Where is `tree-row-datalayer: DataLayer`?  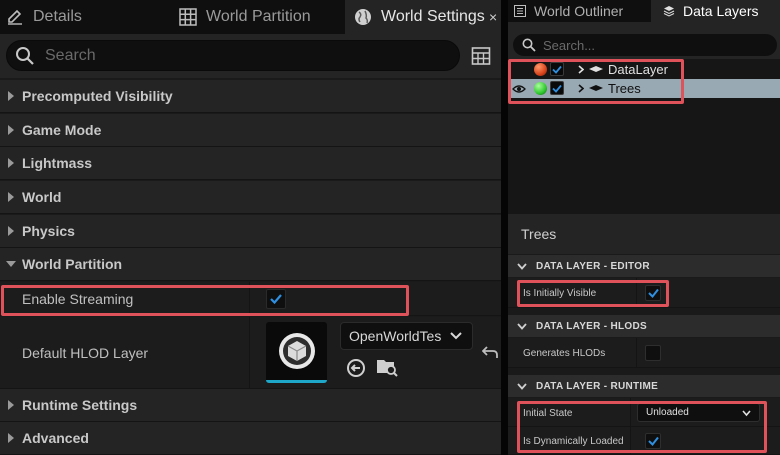 tree-row-datalayer: DataLayer is located at coordinates (644, 69).